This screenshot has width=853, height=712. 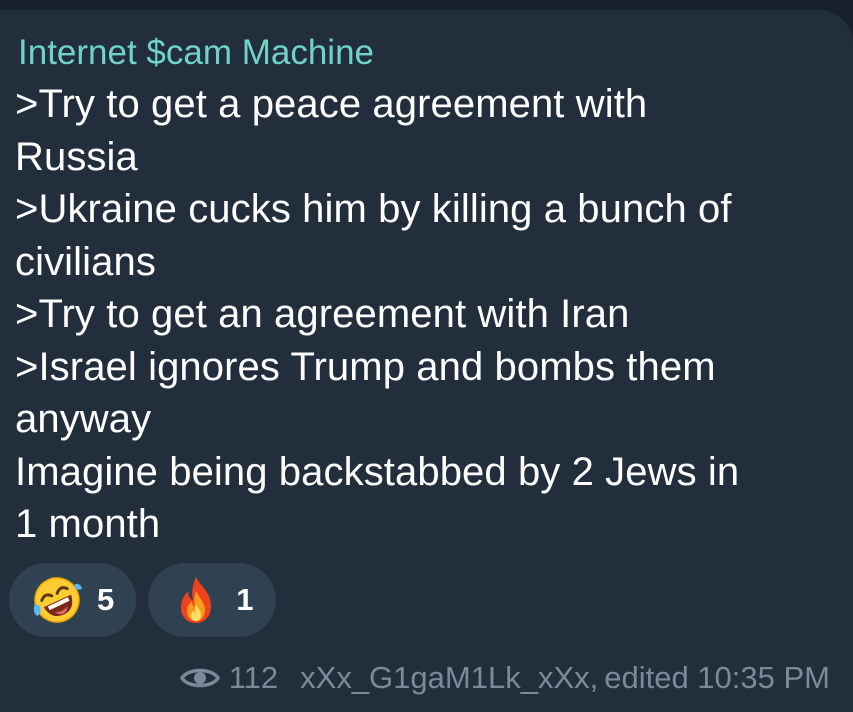 I want to click on message-line: >Try to get a peace agreement with, so click(x=331, y=104).